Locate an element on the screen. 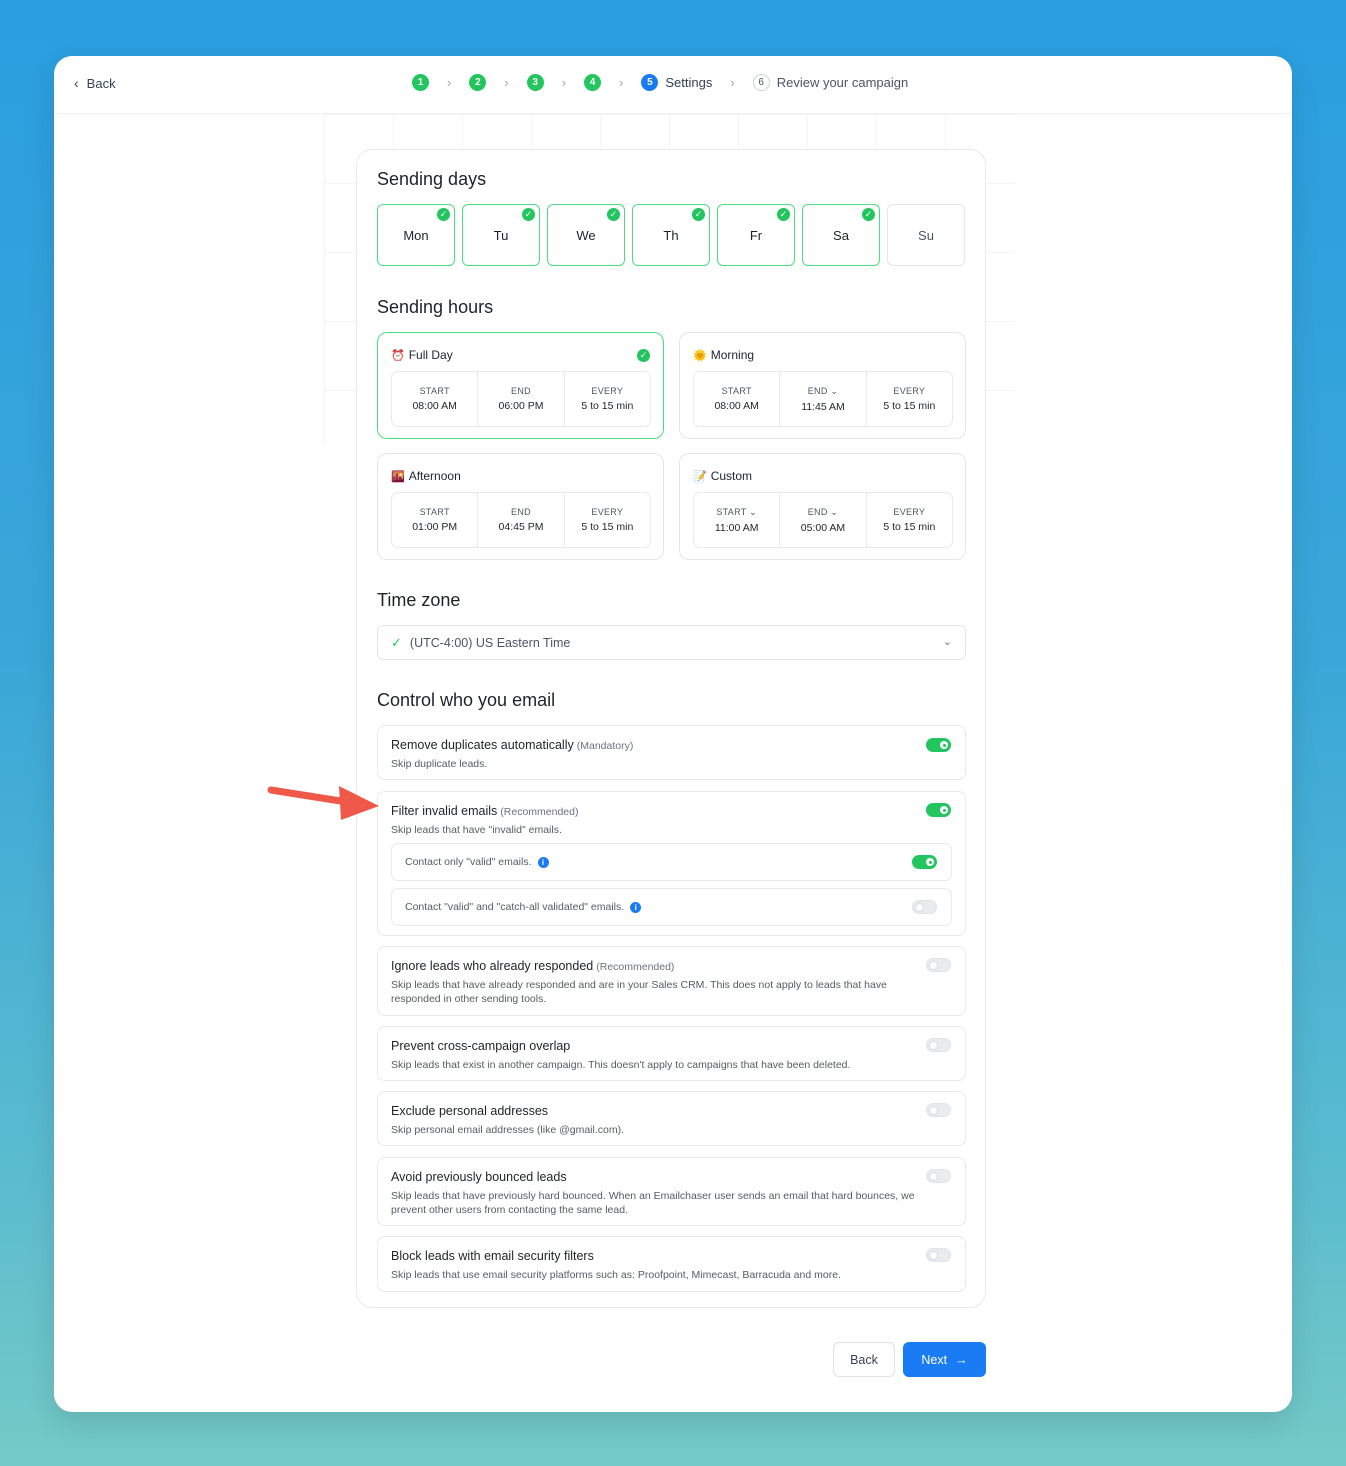 This screenshot has height=1466, width=1346. filter-invalid-toggle is located at coordinates (938, 810).